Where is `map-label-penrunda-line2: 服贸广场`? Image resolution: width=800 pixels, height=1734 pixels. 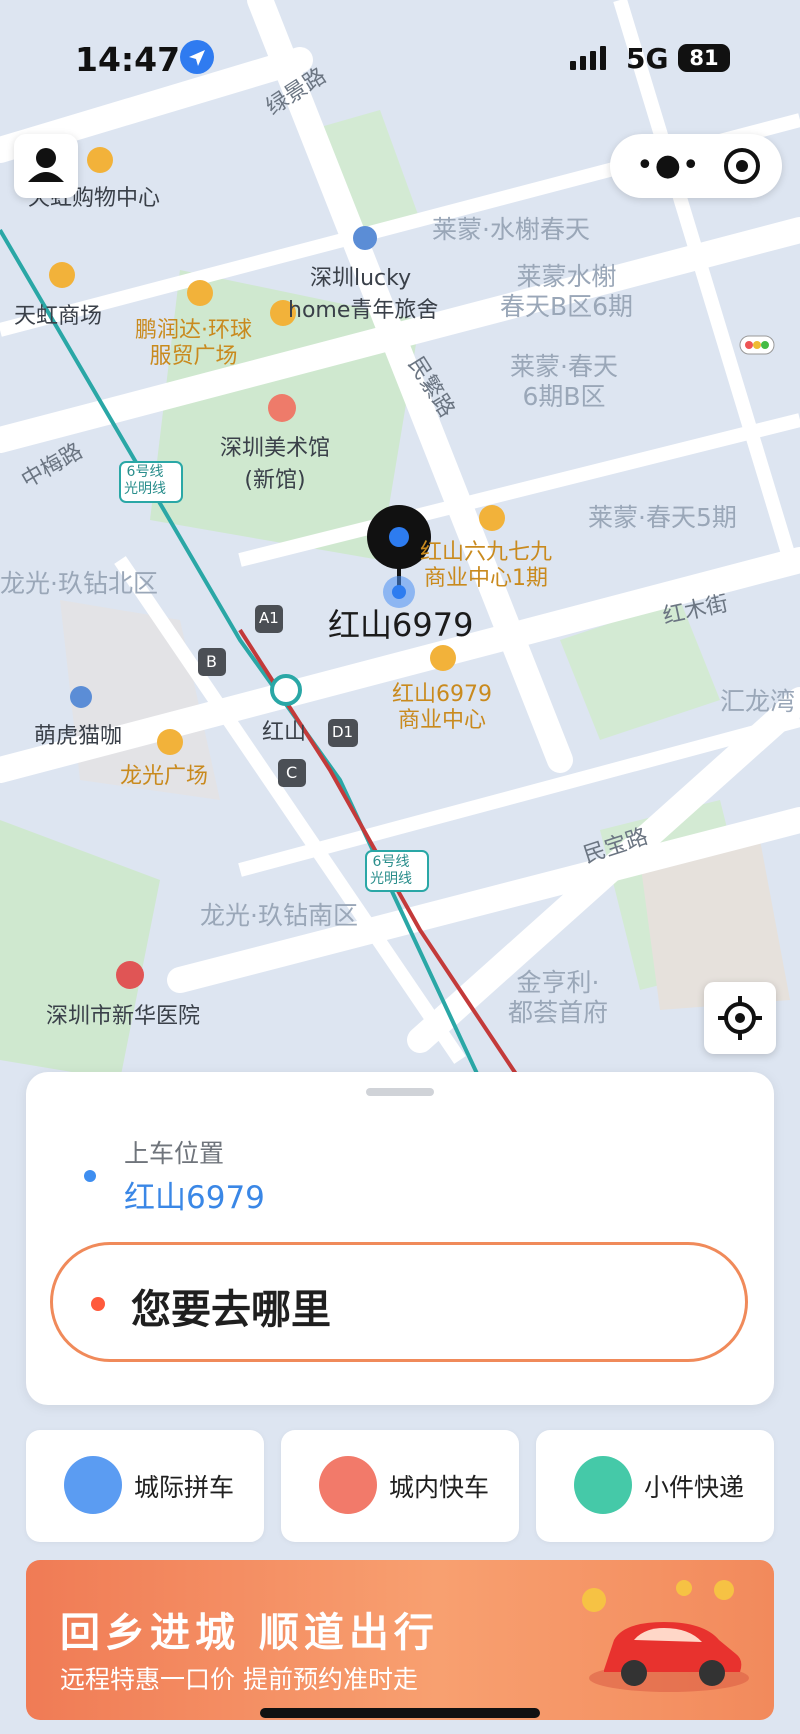
map-label-penrunda-line2: 服贸广场 is located at coordinates (193, 356).